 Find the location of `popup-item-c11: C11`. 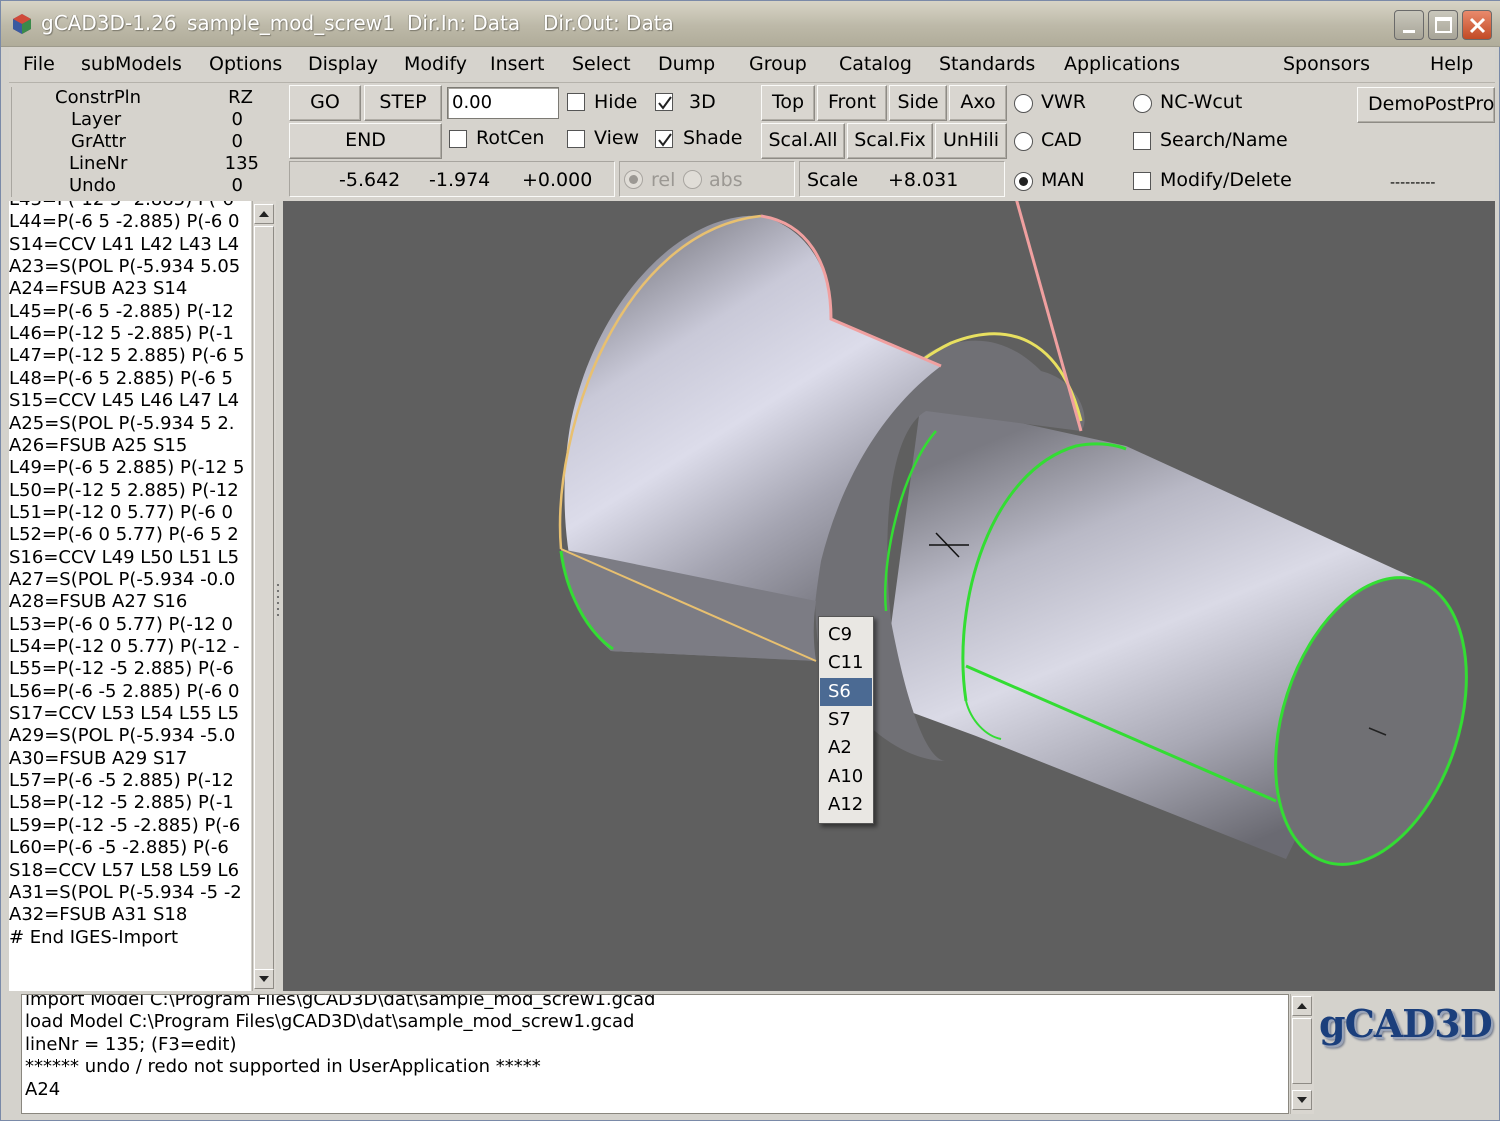

popup-item-c11: C11 is located at coordinates (846, 663).